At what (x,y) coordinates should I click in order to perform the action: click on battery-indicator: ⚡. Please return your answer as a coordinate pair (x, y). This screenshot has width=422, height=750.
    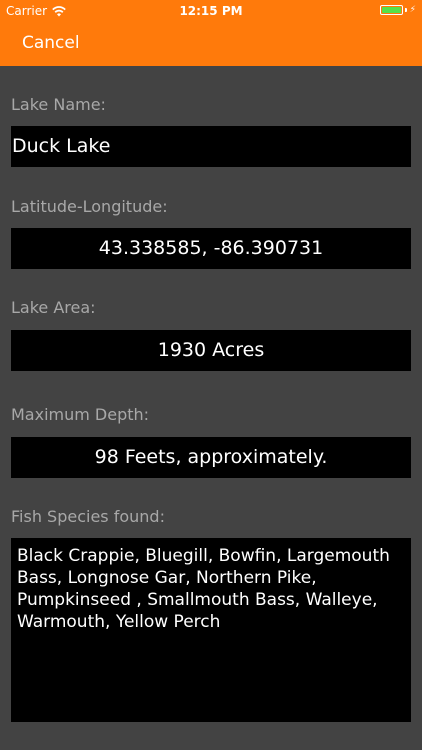
    Looking at the image, I should click on (397, 10).